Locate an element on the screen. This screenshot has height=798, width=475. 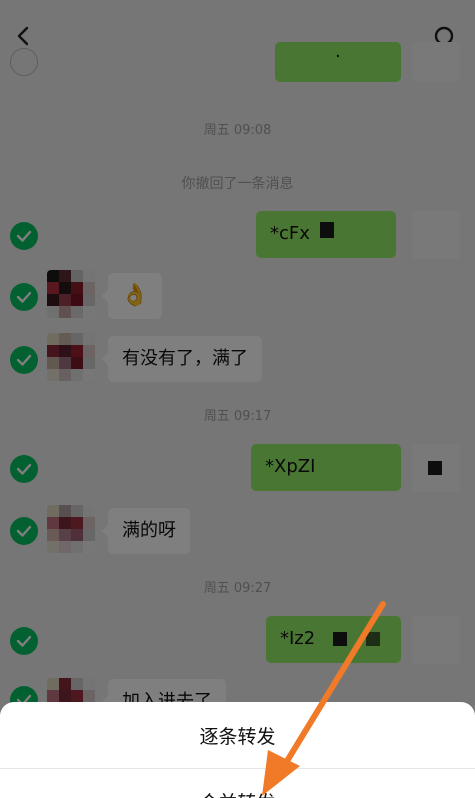
my-avatar-partial is located at coordinates (436, 62).